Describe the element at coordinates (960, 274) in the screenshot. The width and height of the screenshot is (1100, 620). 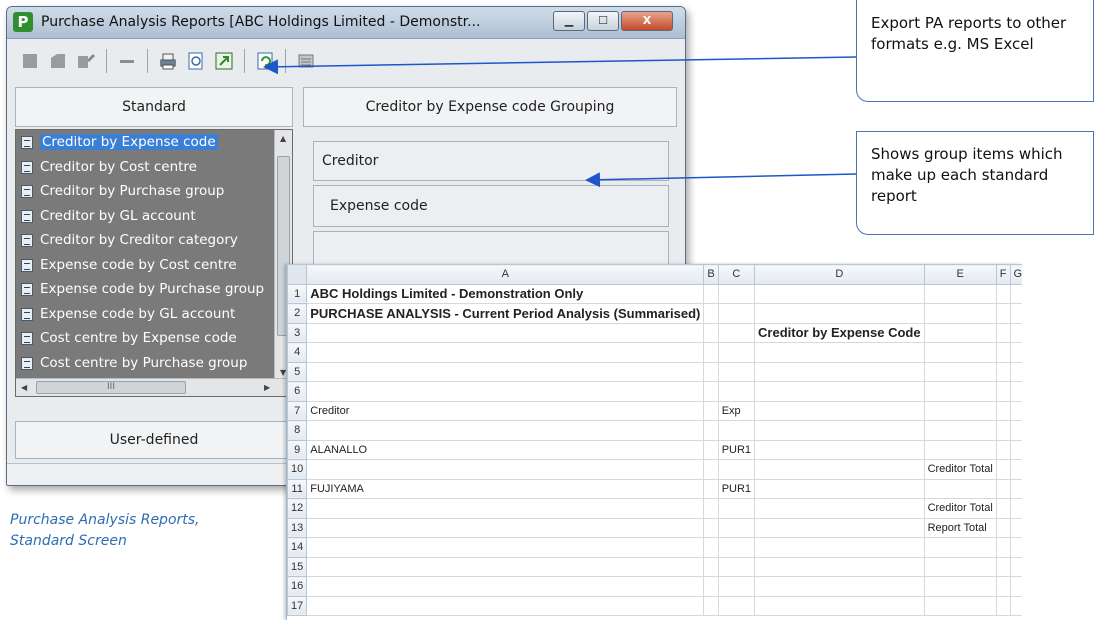
I see `column-header: E` at that location.